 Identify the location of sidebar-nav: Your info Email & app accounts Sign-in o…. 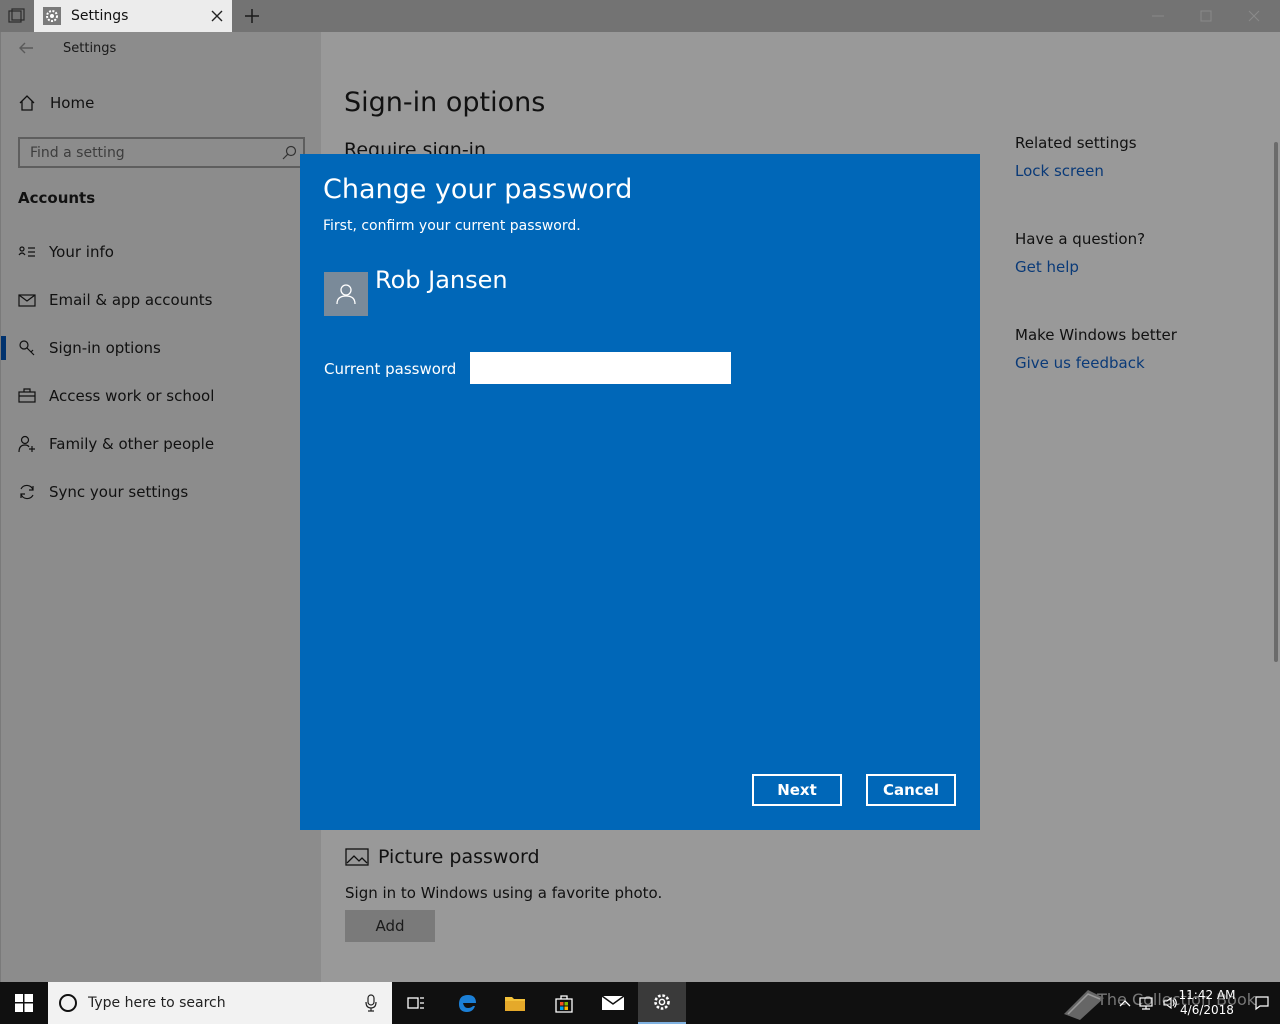
(161, 372).